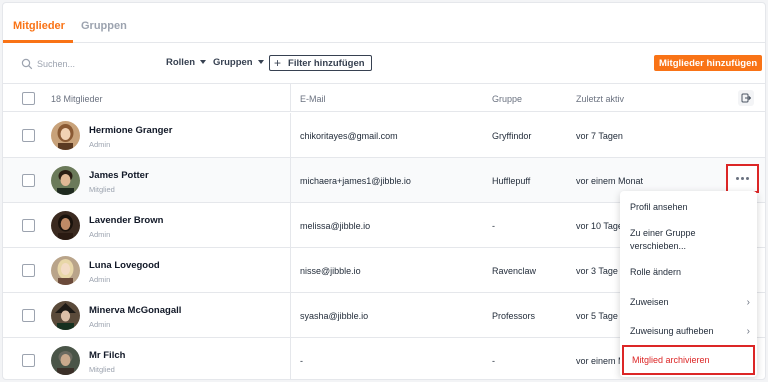  Describe the element at coordinates (28, 98) in the screenshot. I see `select-all-checkbox` at that location.